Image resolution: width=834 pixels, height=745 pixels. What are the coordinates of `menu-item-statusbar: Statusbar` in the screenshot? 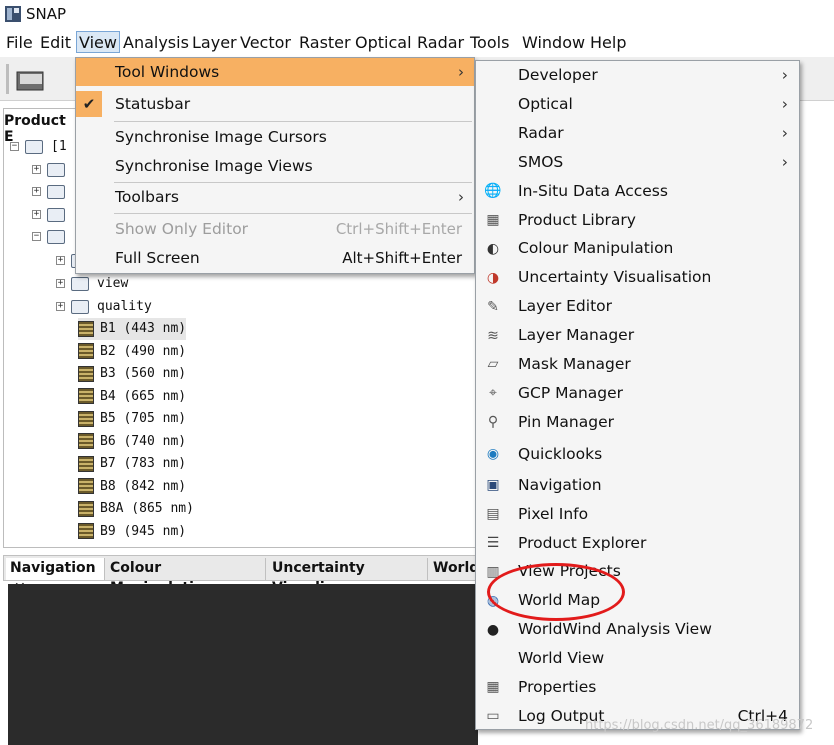 It's located at (275, 104).